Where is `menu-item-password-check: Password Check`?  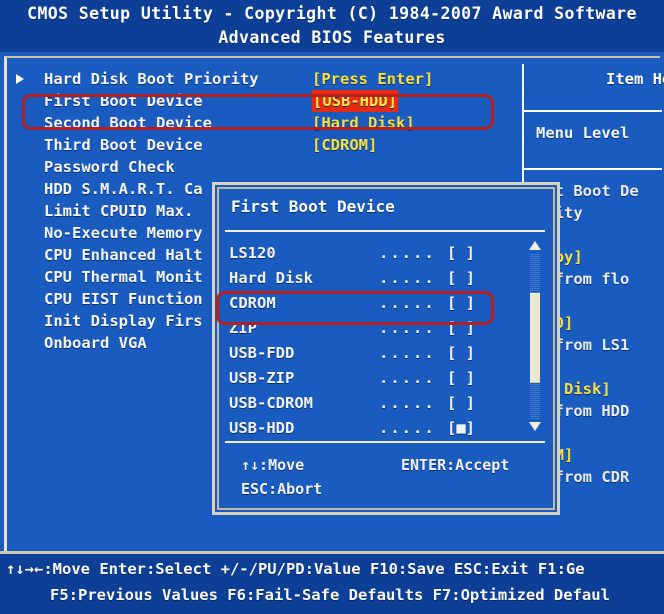
menu-item-password-check: Password Check is located at coordinates (280, 167).